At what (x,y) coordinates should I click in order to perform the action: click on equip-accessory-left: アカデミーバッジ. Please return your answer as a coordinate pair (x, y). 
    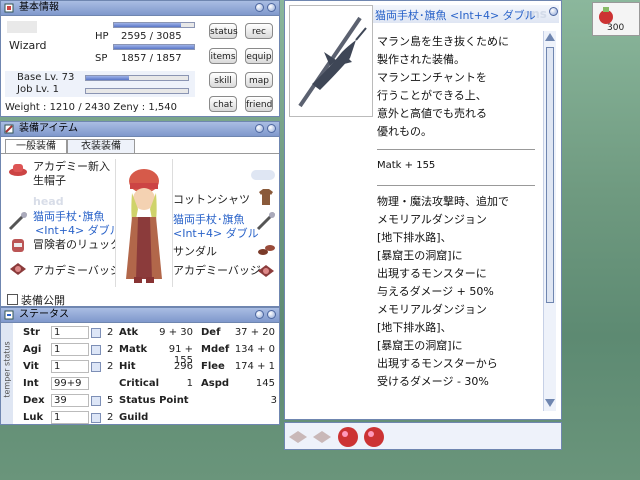
    Looking at the image, I should click on (77, 270).